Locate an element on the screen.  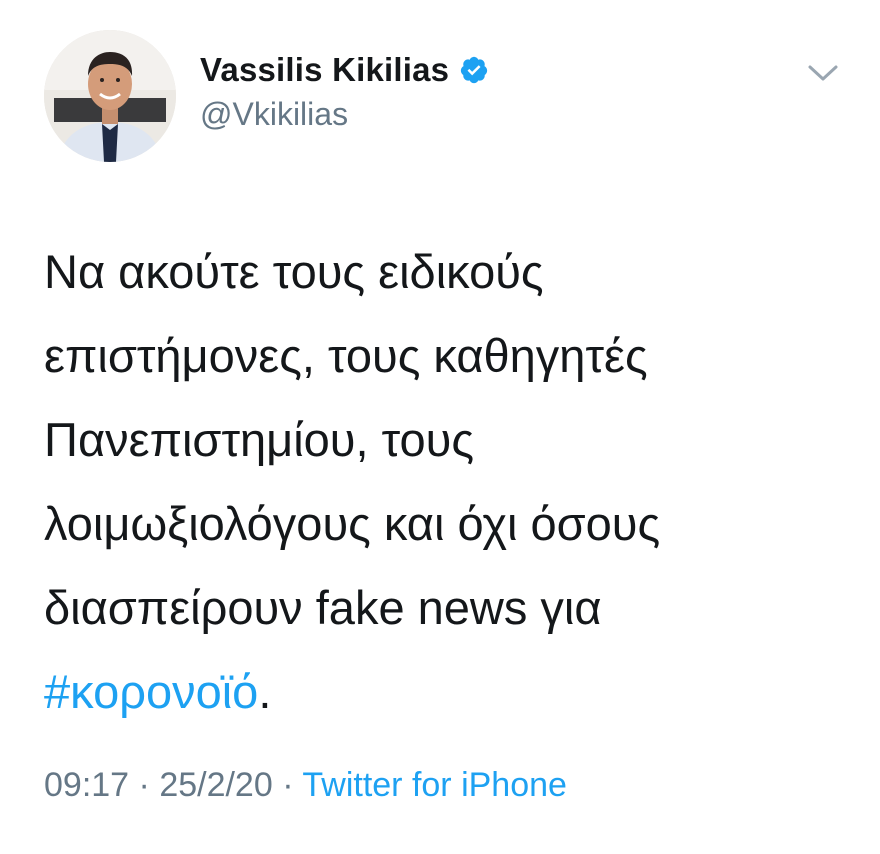
author-name-row: Vassilis Kikilias is located at coordinates (344, 70).